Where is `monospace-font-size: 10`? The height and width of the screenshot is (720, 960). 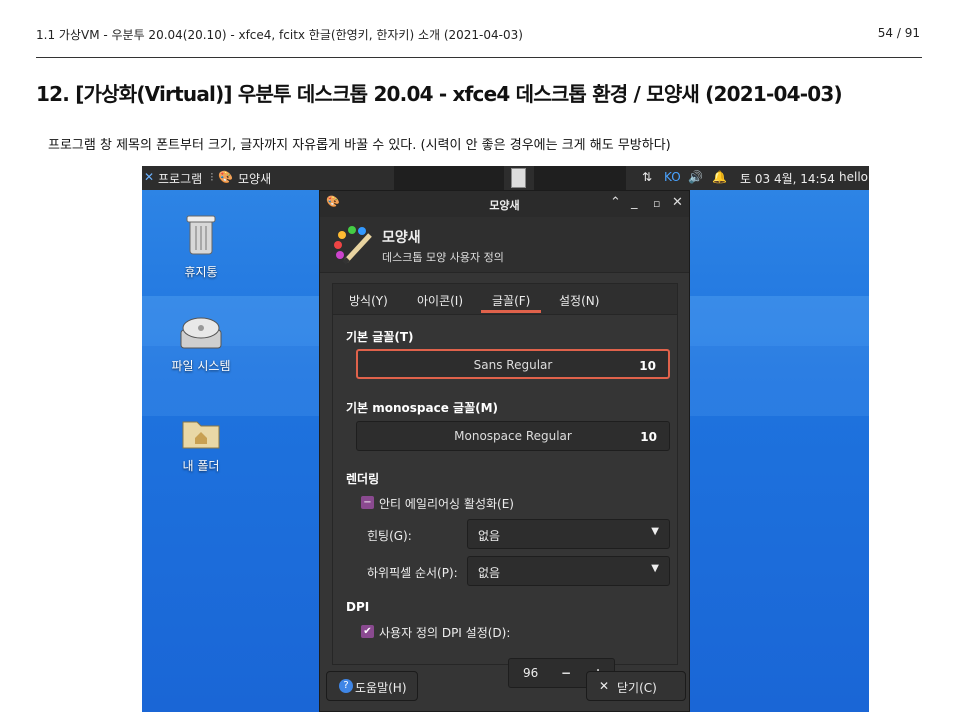
monospace-font-size: 10 is located at coordinates (648, 437).